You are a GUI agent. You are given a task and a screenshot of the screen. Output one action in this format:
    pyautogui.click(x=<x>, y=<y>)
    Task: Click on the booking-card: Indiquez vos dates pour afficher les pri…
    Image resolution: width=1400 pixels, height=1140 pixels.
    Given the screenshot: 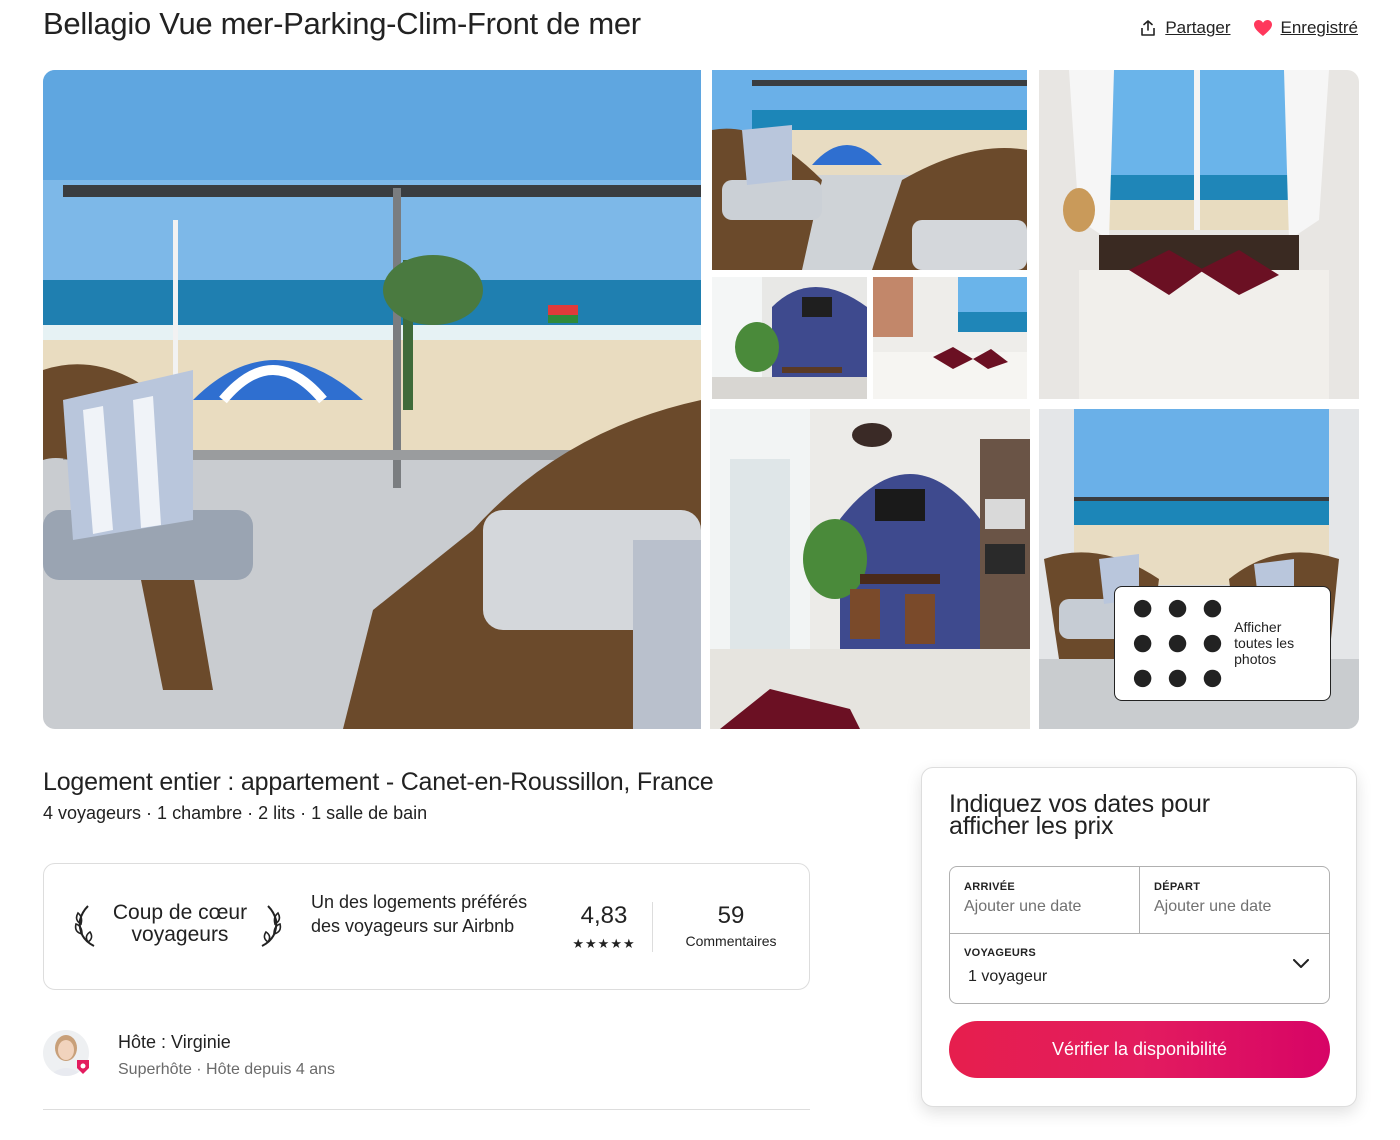 What is the action you would take?
    pyautogui.click(x=1139, y=937)
    